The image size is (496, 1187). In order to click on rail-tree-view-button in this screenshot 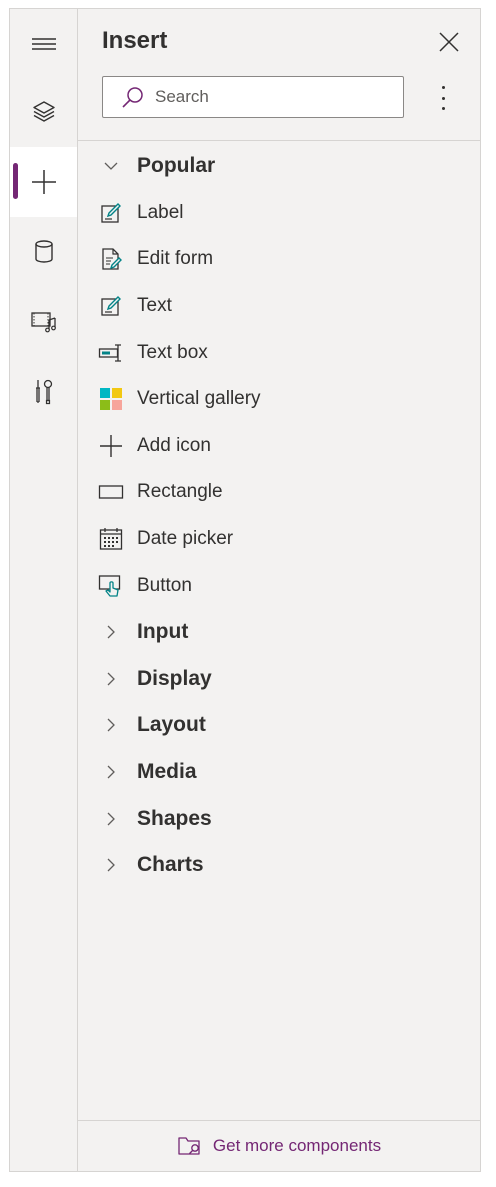, I will do `click(43, 112)`.